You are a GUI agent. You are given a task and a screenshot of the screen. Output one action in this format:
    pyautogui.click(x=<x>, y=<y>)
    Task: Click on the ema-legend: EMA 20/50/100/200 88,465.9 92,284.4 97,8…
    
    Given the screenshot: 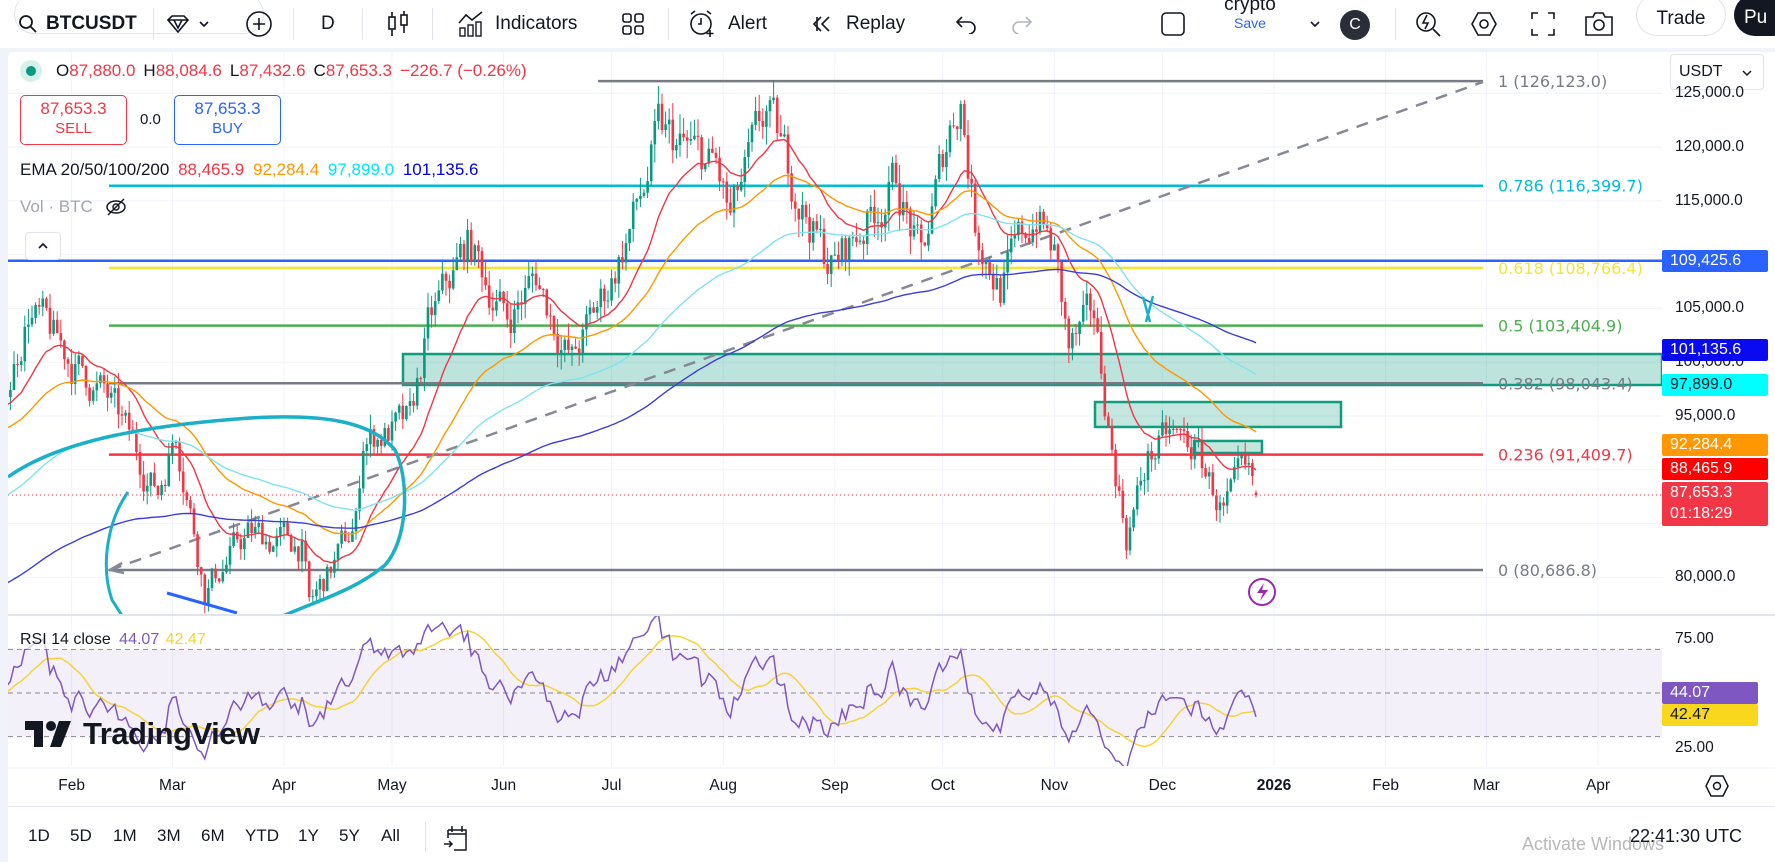 What is the action you would take?
    pyautogui.click(x=249, y=170)
    